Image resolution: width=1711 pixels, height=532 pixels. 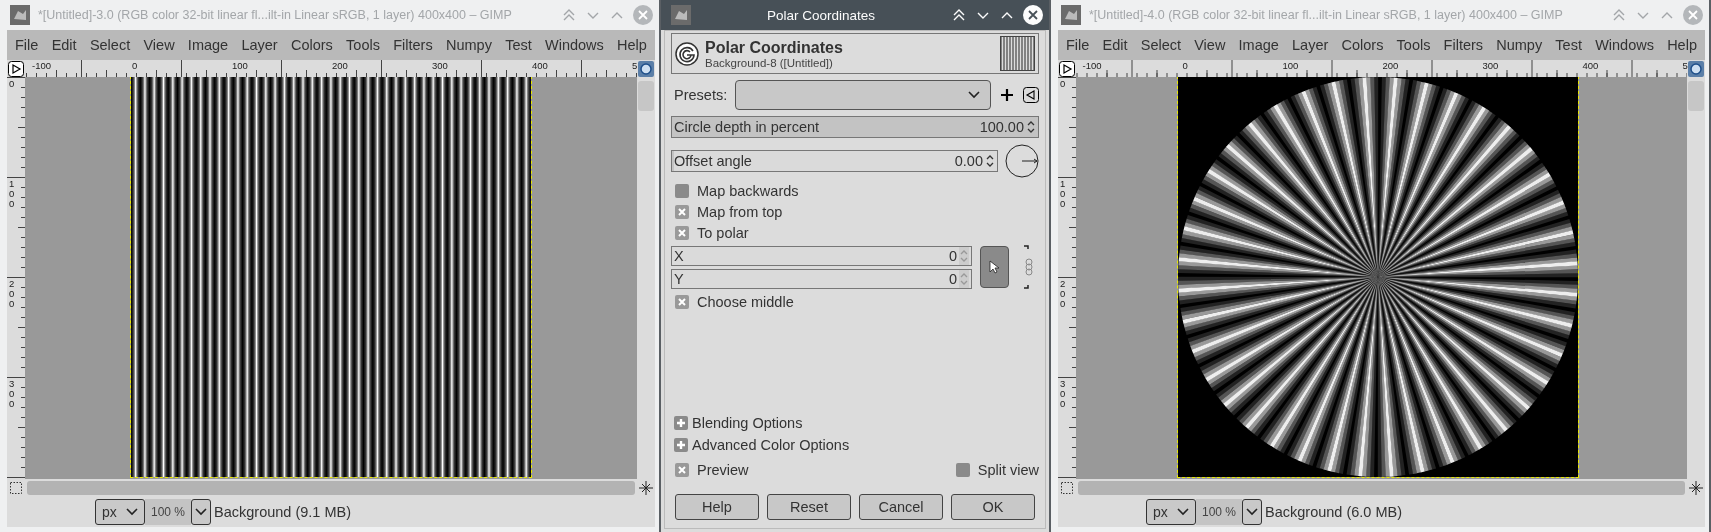 I want to click on angle-dial, so click(x=1022, y=161).